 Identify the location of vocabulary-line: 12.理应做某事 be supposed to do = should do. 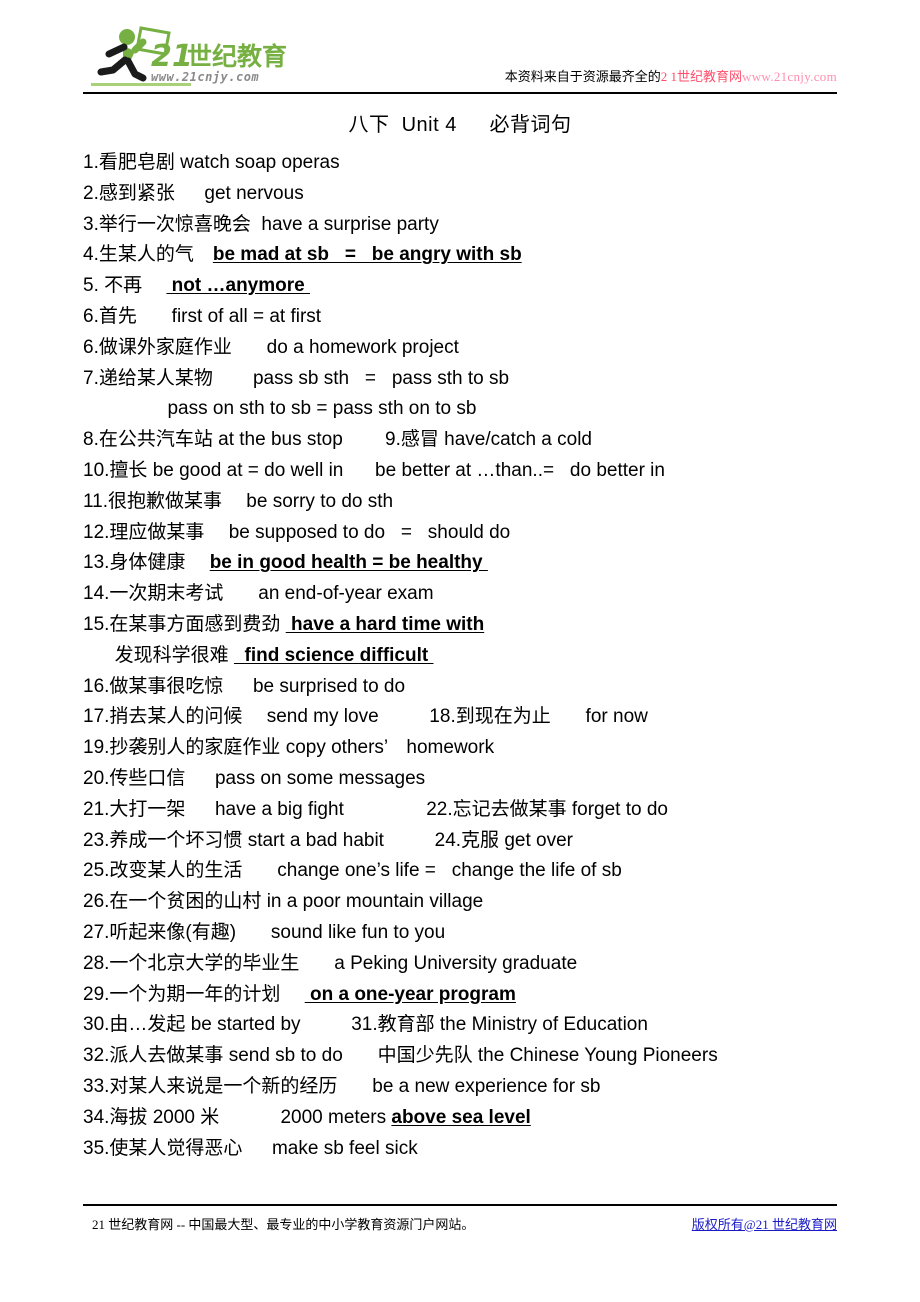
(478, 533).